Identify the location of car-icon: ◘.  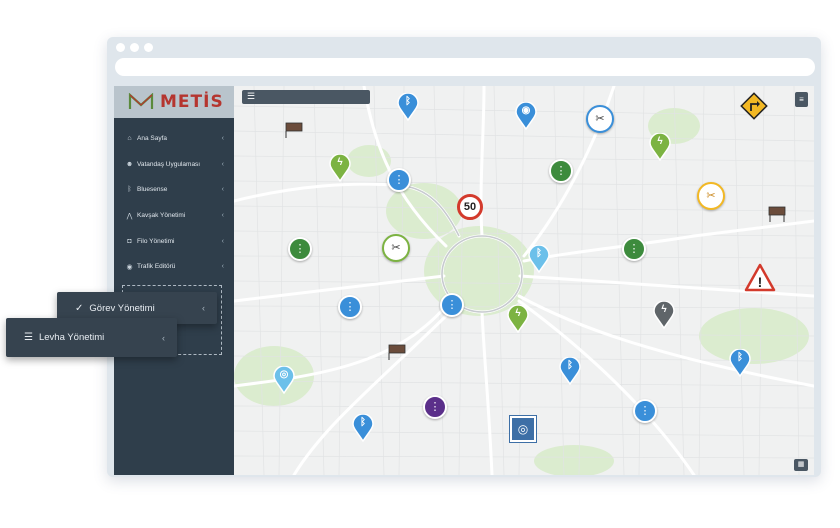
(129, 241).